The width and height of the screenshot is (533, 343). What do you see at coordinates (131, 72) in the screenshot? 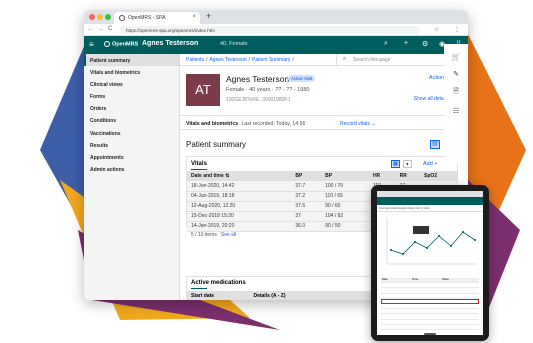
I see `sidebar-item-vitals: Vitals and biometrics` at bounding box center [131, 72].